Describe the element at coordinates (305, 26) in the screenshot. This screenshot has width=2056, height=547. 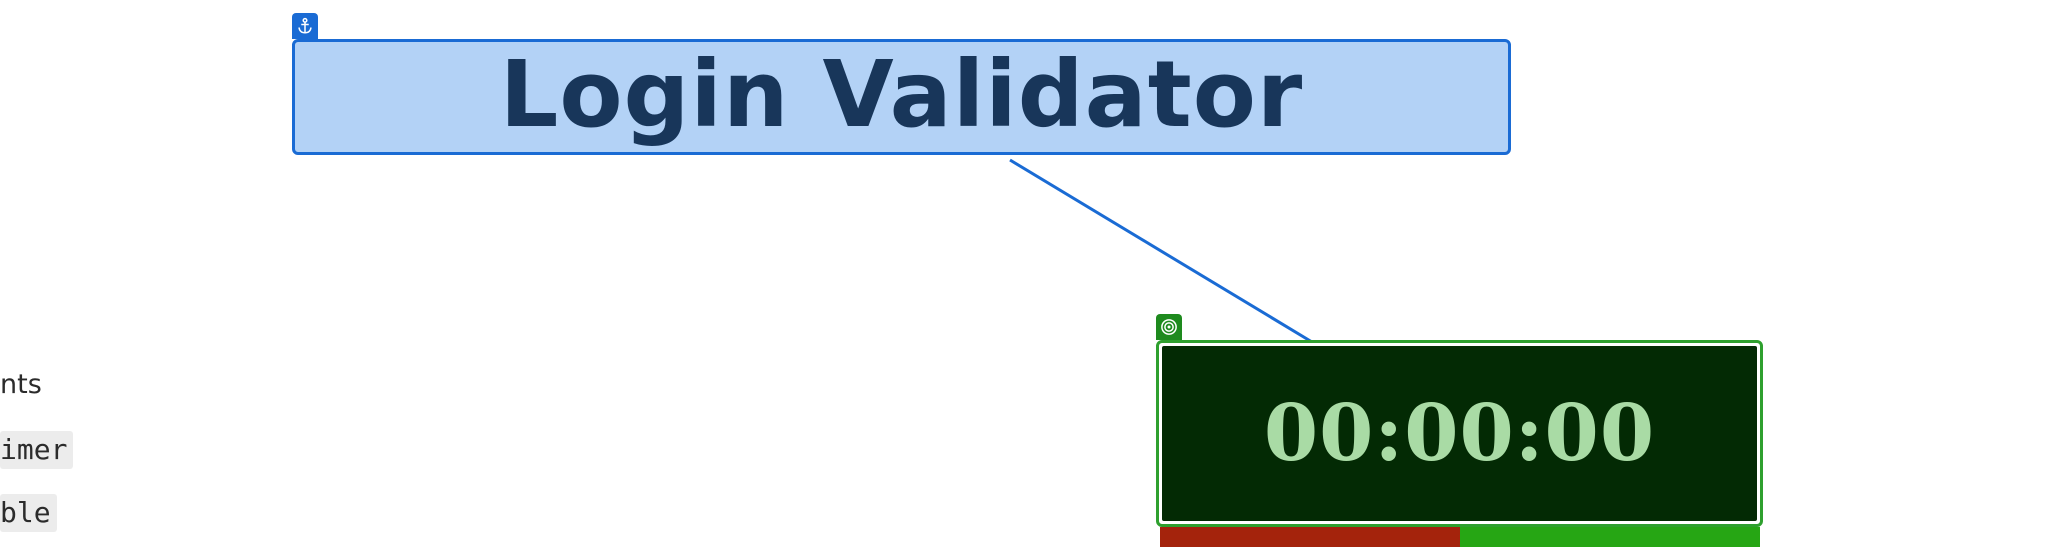
I see `anchor-icon` at that location.